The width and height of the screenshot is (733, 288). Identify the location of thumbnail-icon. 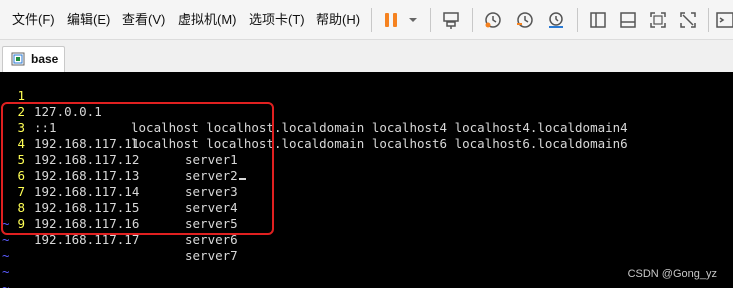
(628, 20).